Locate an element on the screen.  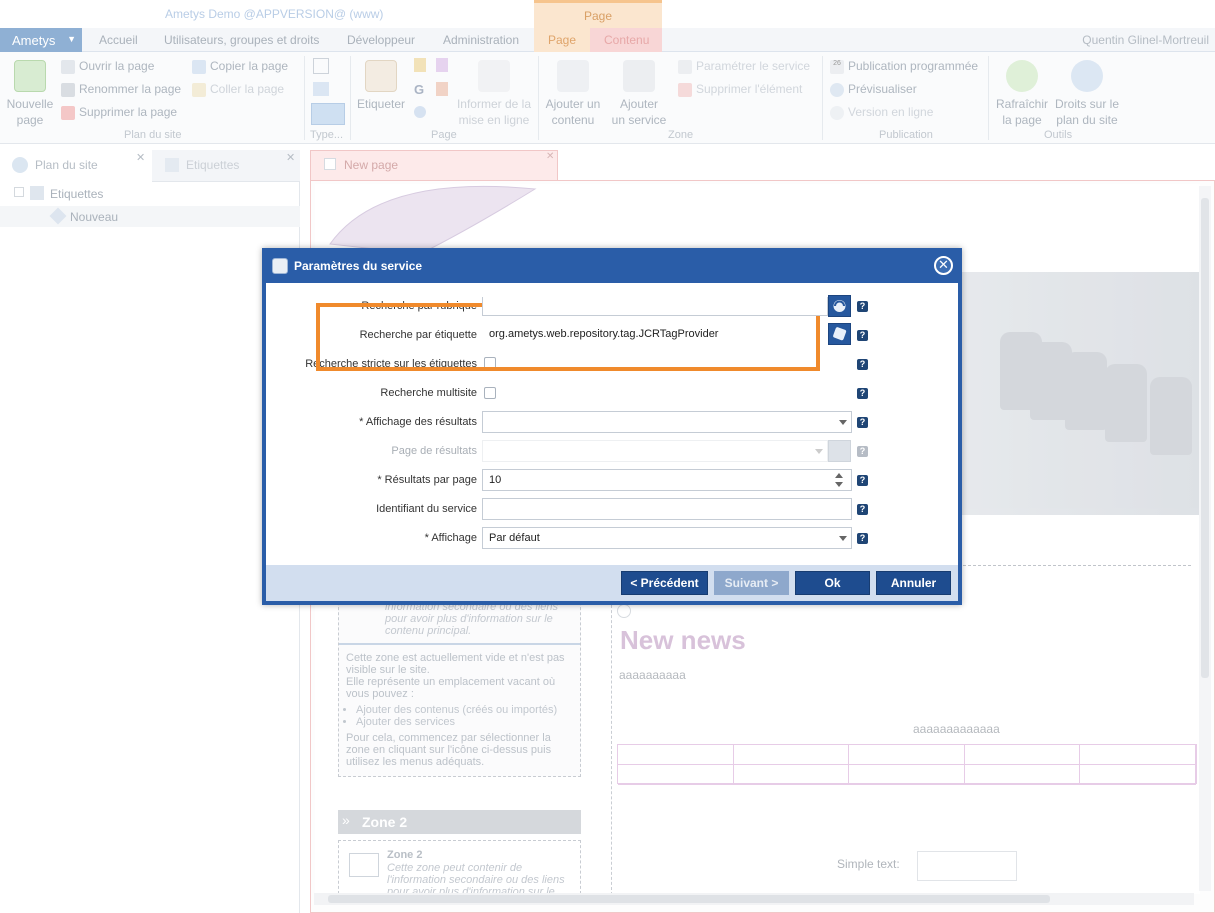
scheduled-publish-label: Publication programmée is located at coordinates (913, 66).